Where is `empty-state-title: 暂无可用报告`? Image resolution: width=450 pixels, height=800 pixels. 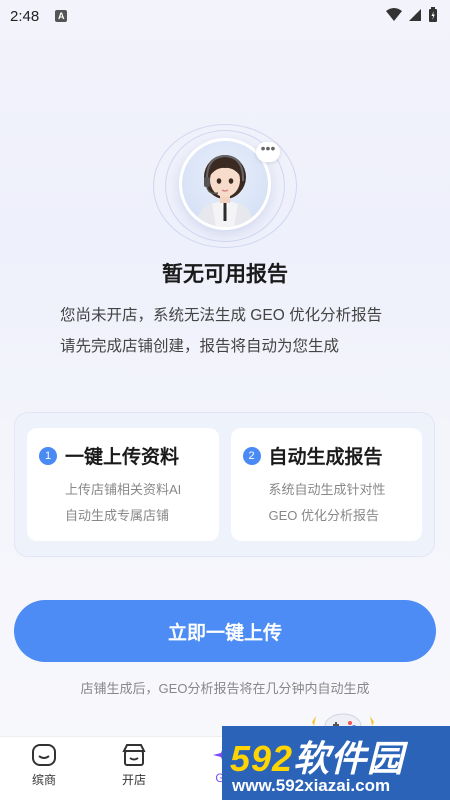 empty-state-title: 暂无可用报告 is located at coordinates (225, 274).